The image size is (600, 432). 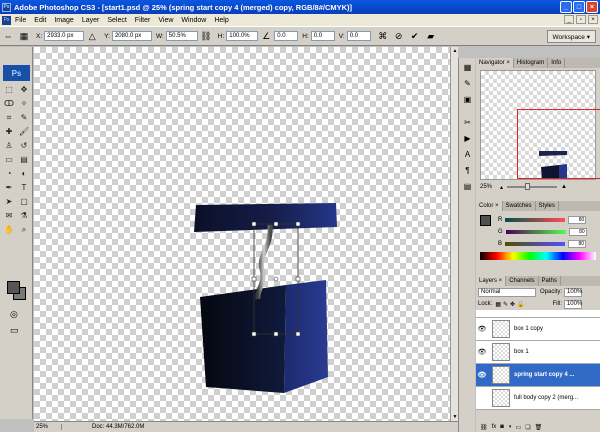 I want to click on menu-help: Help, so click(x=221, y=20).